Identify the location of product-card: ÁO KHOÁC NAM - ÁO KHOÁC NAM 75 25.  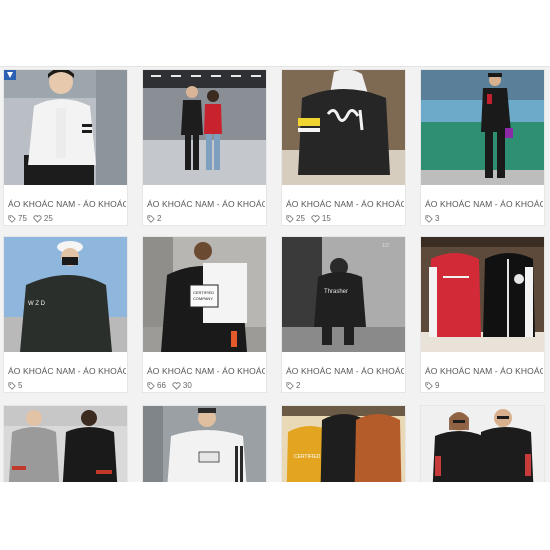
(65, 147).